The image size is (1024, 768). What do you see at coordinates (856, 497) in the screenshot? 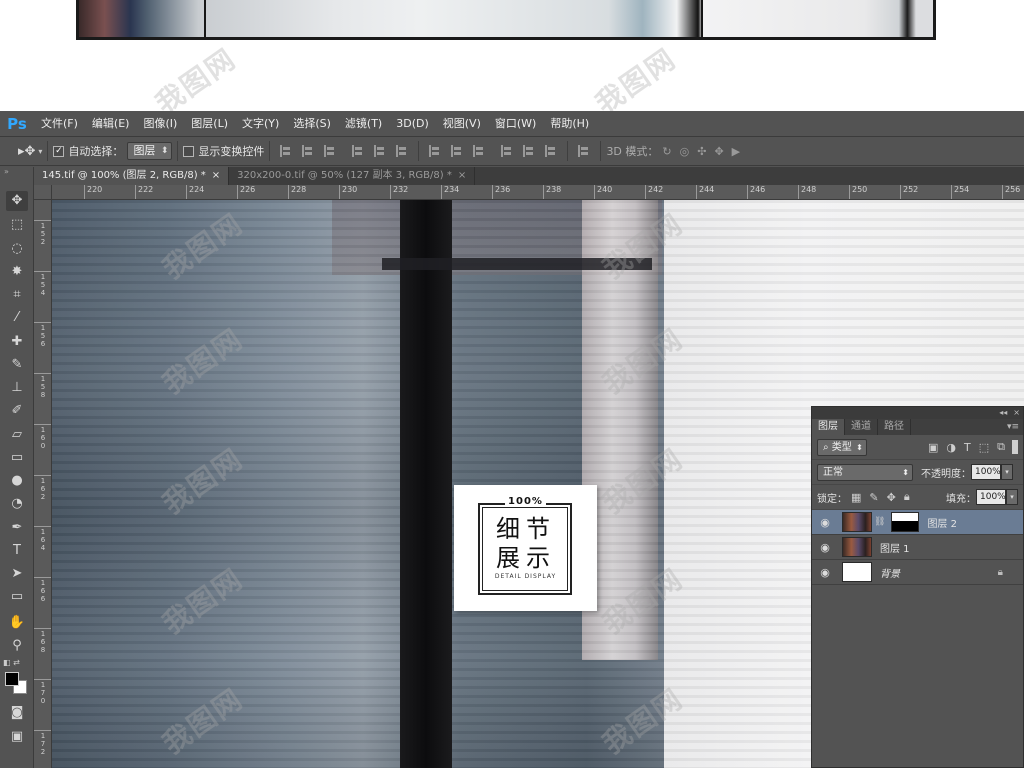
I see `lock-transparent-icon: ▦` at bounding box center [856, 497].